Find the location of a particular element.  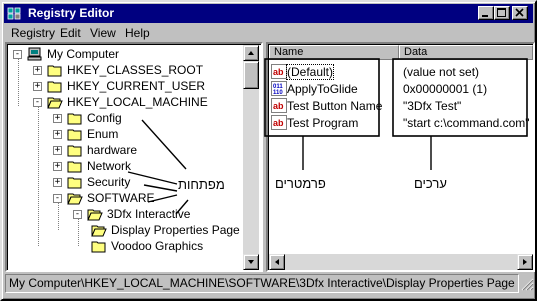

tree-item-config: + Config is located at coordinates (146, 118).